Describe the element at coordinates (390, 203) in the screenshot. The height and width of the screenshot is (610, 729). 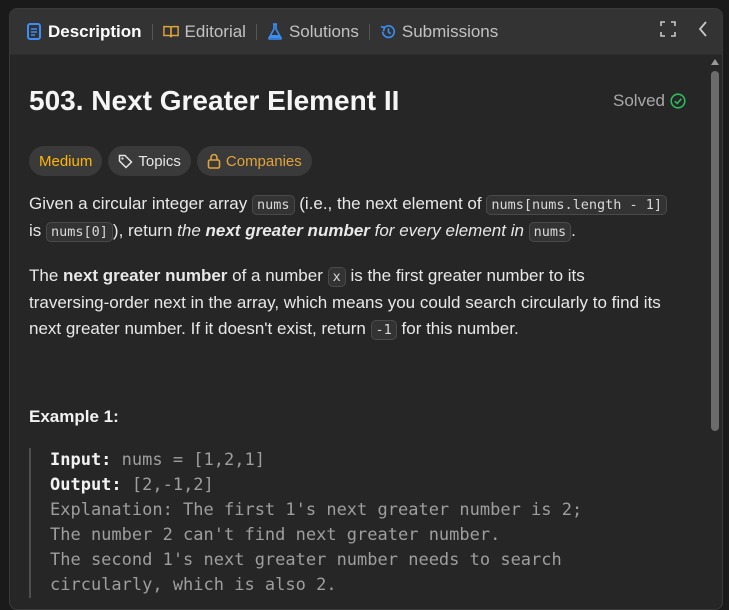
I see `text: (i.e., the next element of` at that location.